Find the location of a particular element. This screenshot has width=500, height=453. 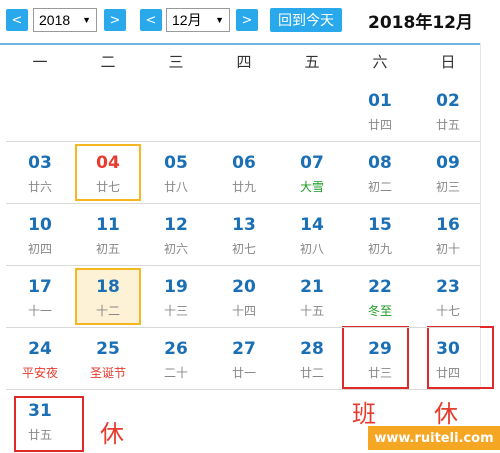

day-cell: 26 二十 is located at coordinates (176, 358).